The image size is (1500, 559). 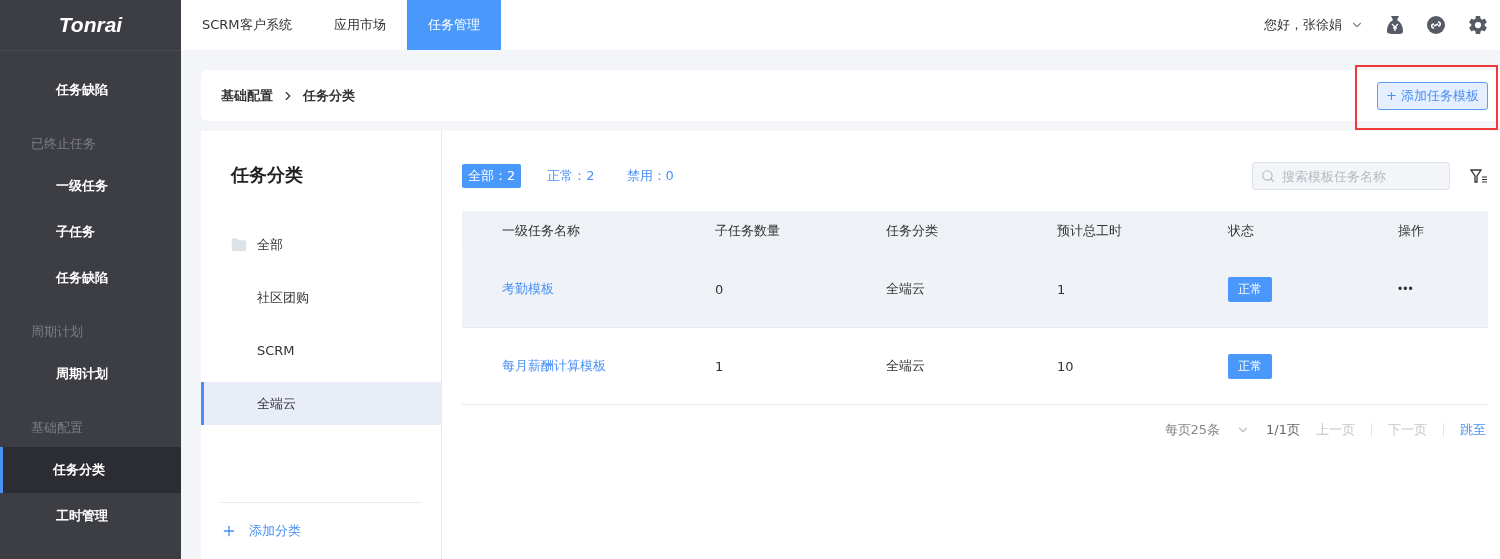 I want to click on category-item: 全端云, so click(x=321, y=403).